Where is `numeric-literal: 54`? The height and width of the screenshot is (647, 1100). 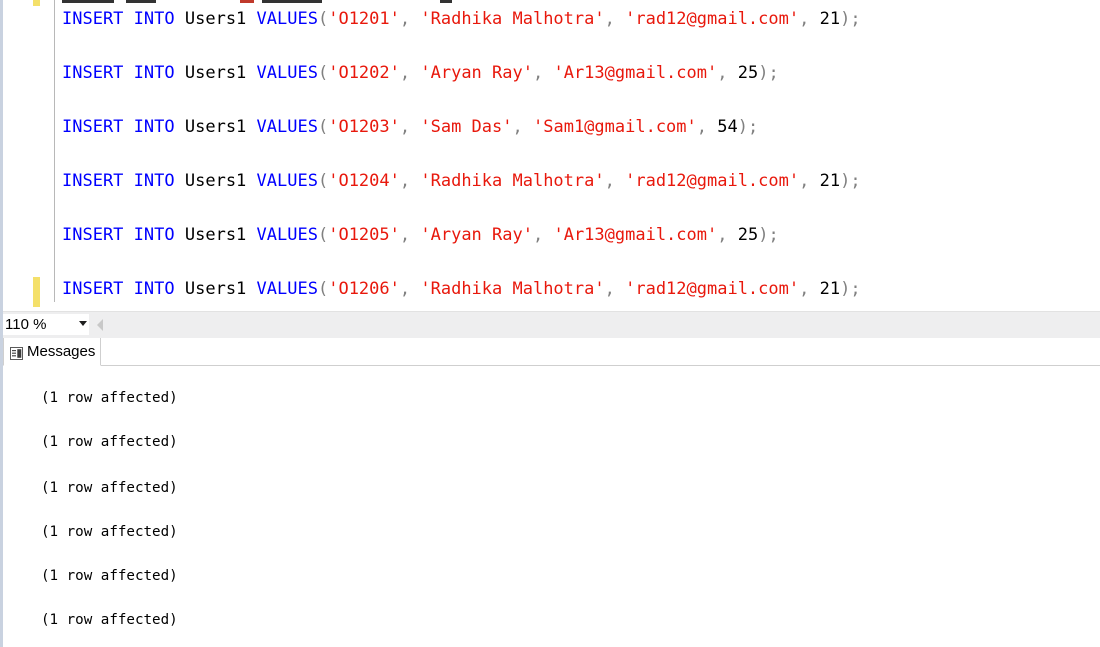 numeric-literal: 54 is located at coordinates (727, 127).